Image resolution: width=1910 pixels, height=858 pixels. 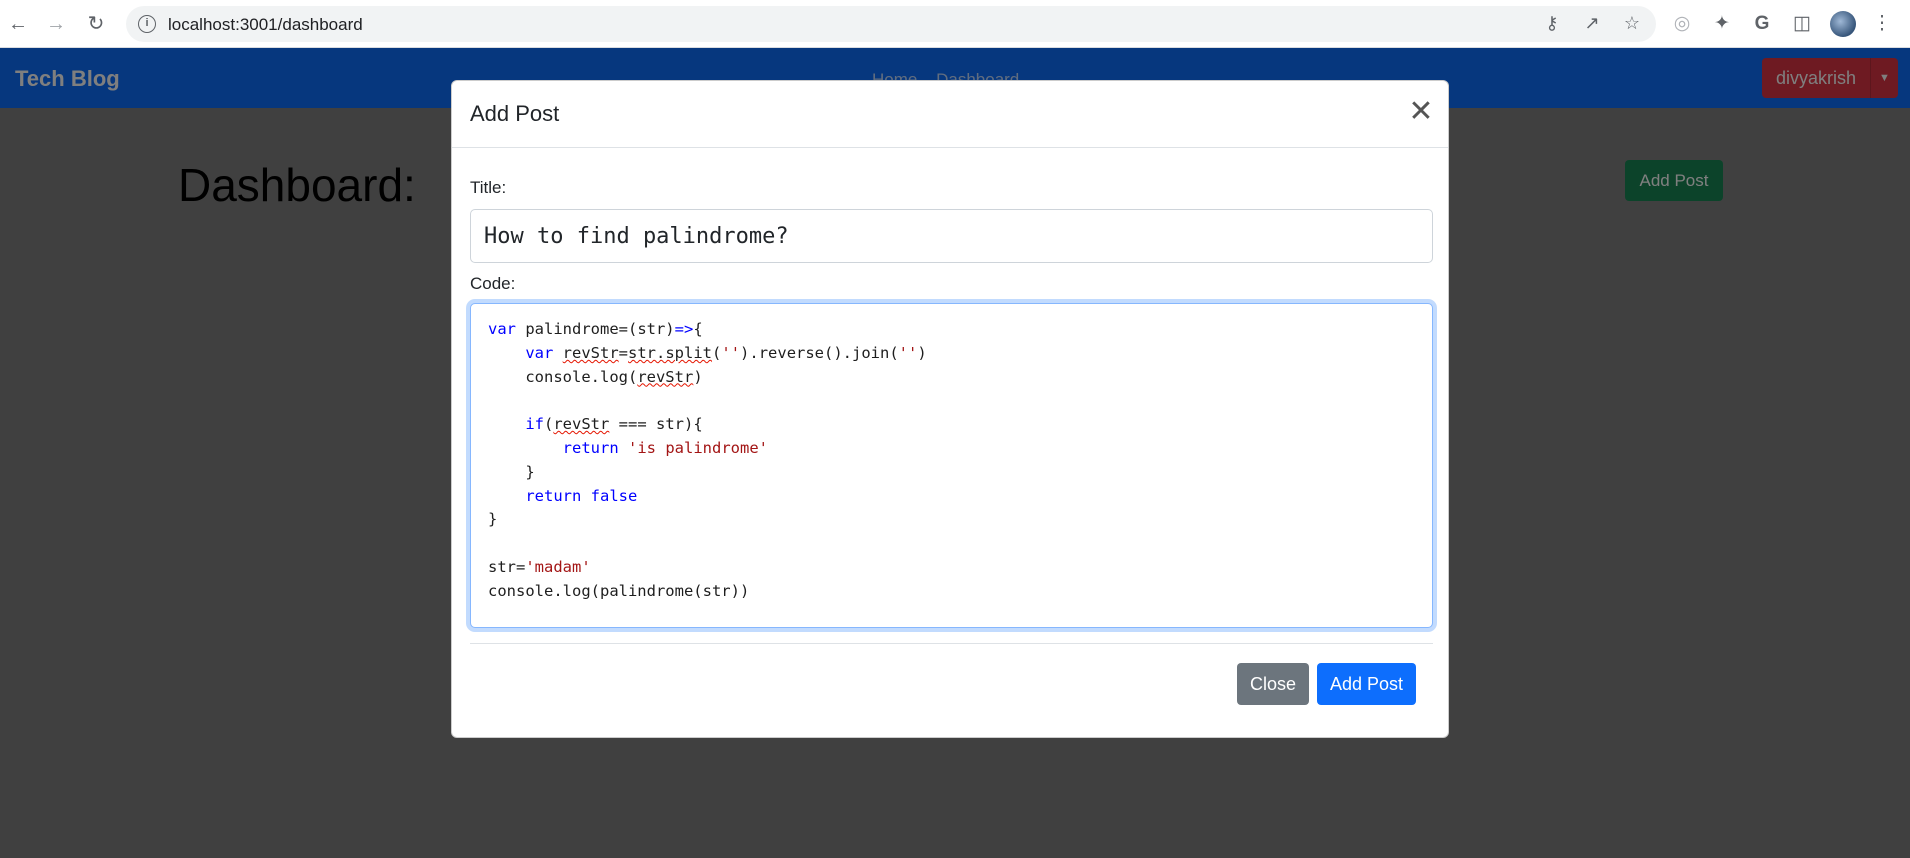 What do you see at coordinates (581, 495) in the screenshot?
I see `code-line: return false` at bounding box center [581, 495].